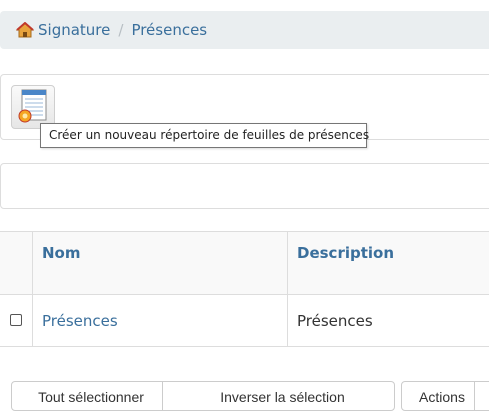  Describe the element at coordinates (438, 396) in the screenshot. I see `actions-button: Actions` at that location.